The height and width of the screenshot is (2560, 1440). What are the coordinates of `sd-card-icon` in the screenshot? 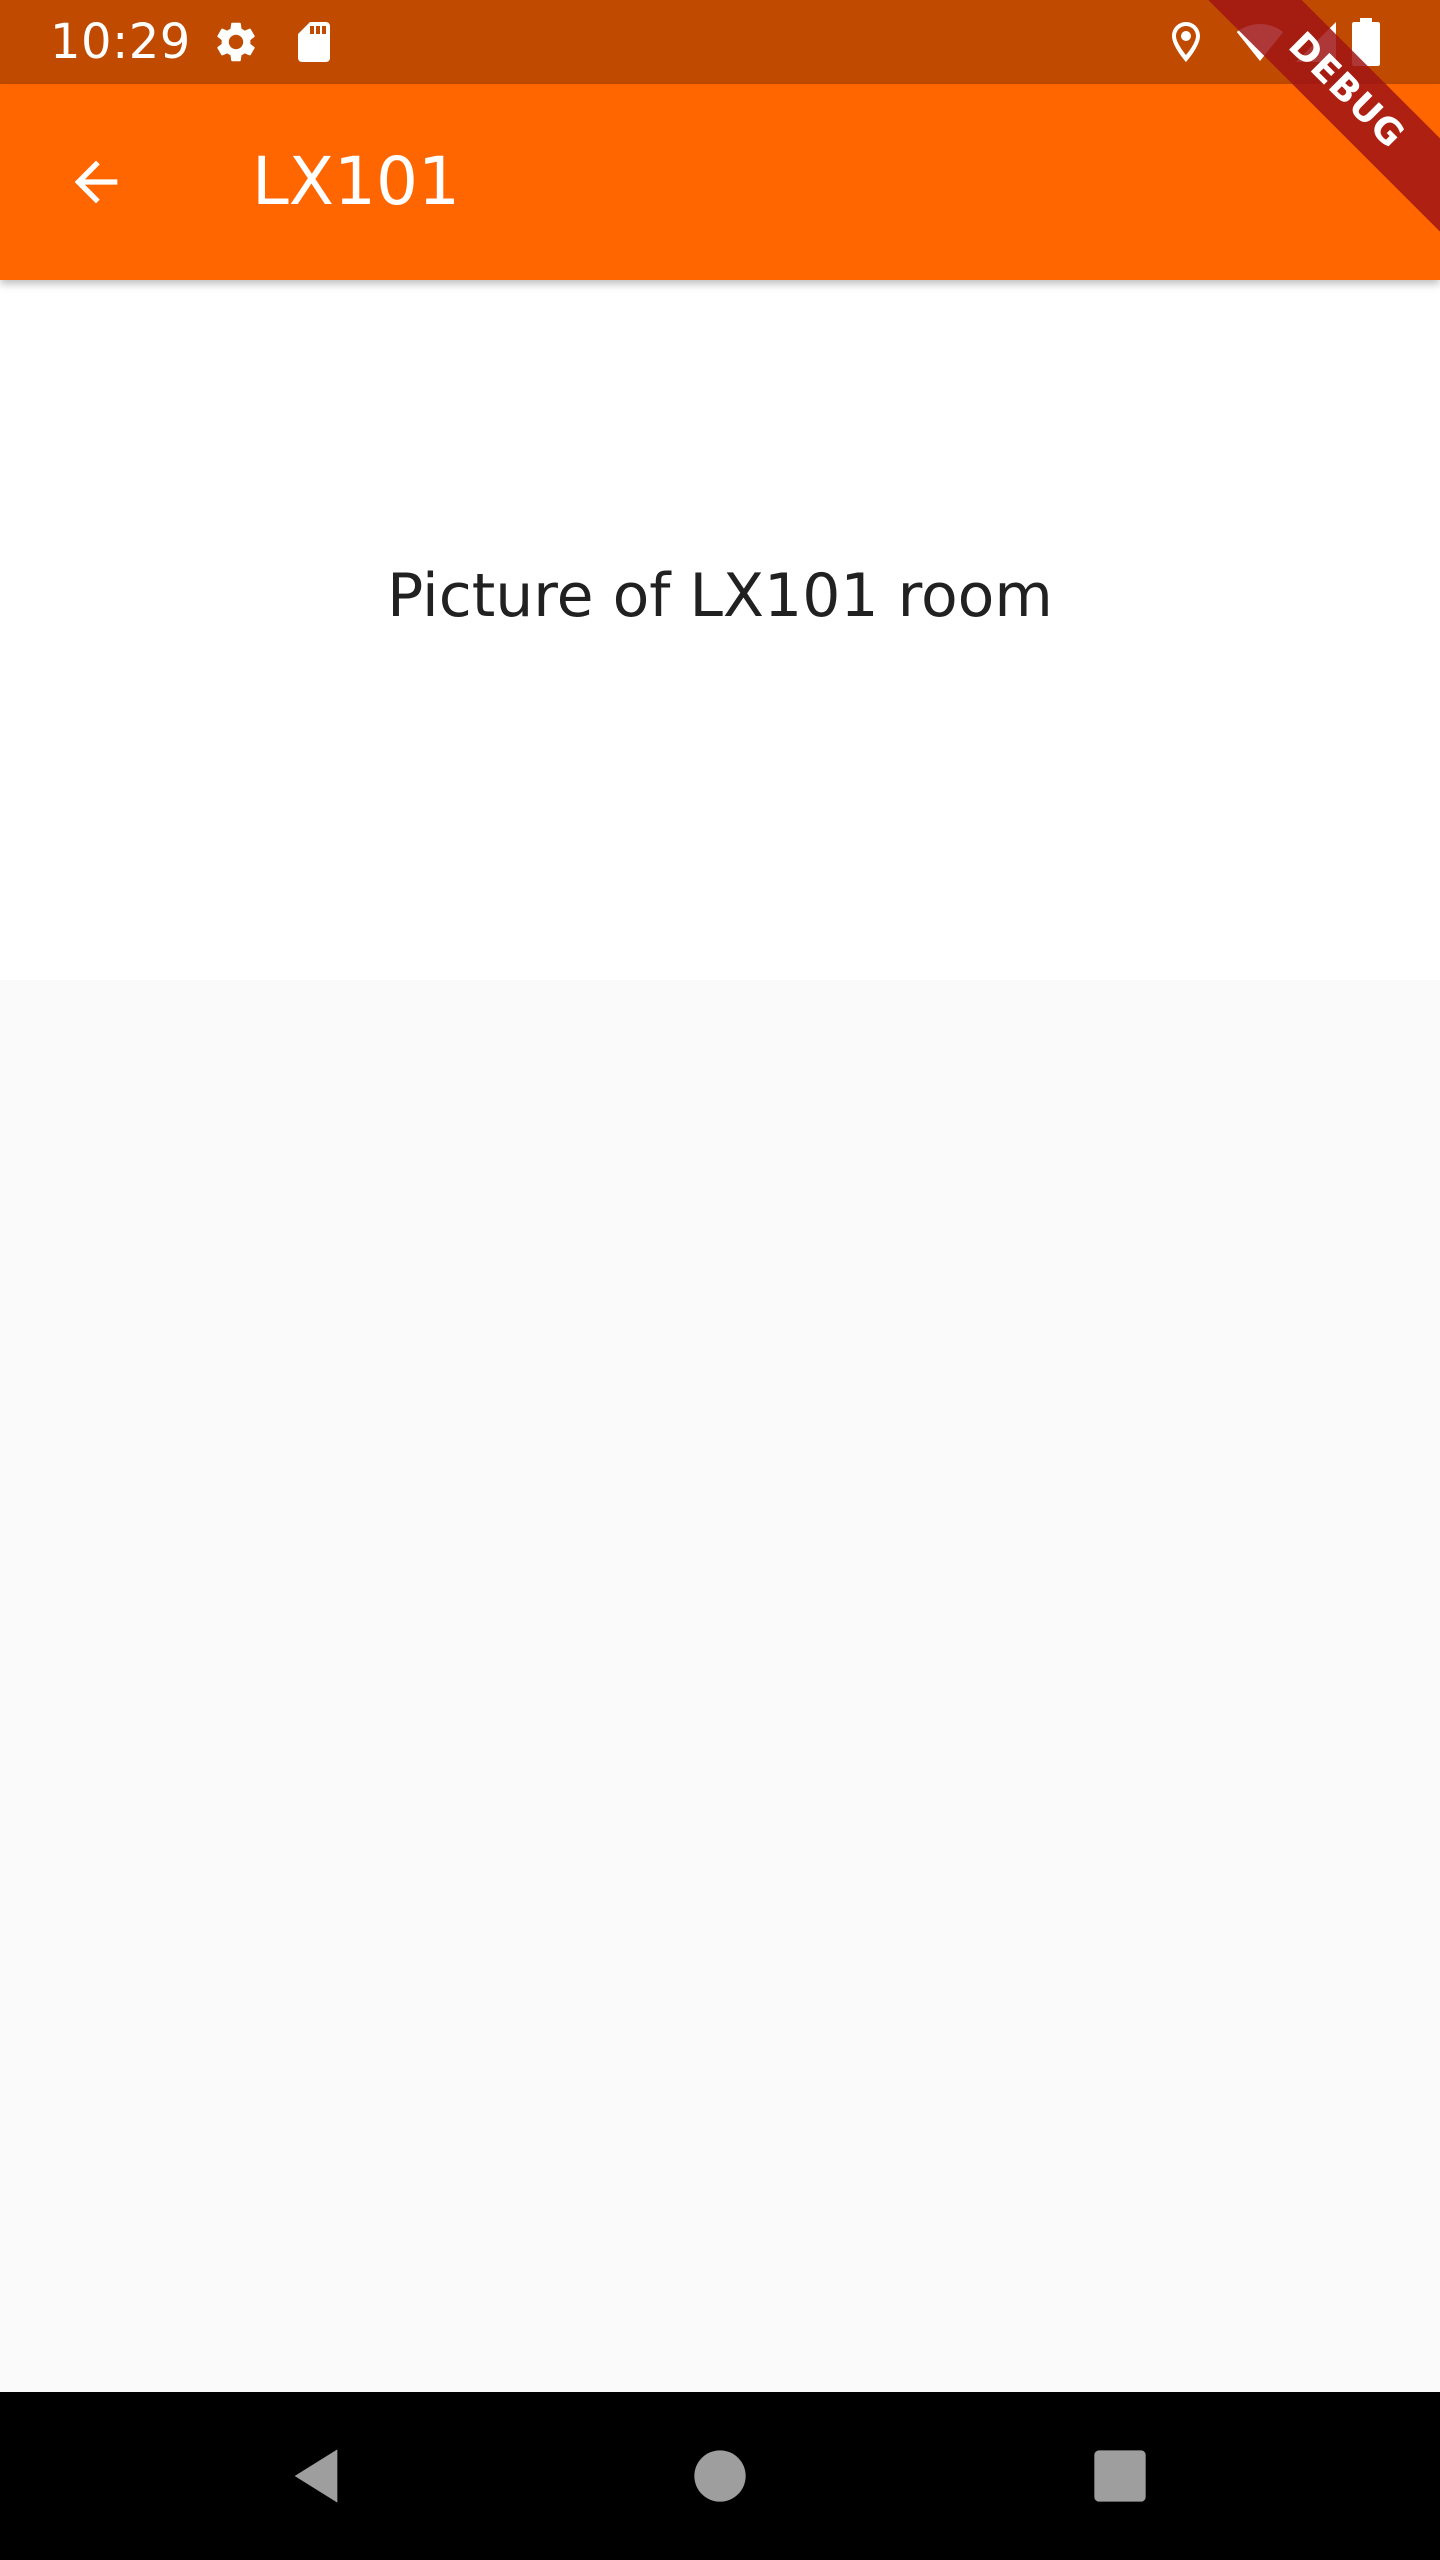 It's located at (314, 42).